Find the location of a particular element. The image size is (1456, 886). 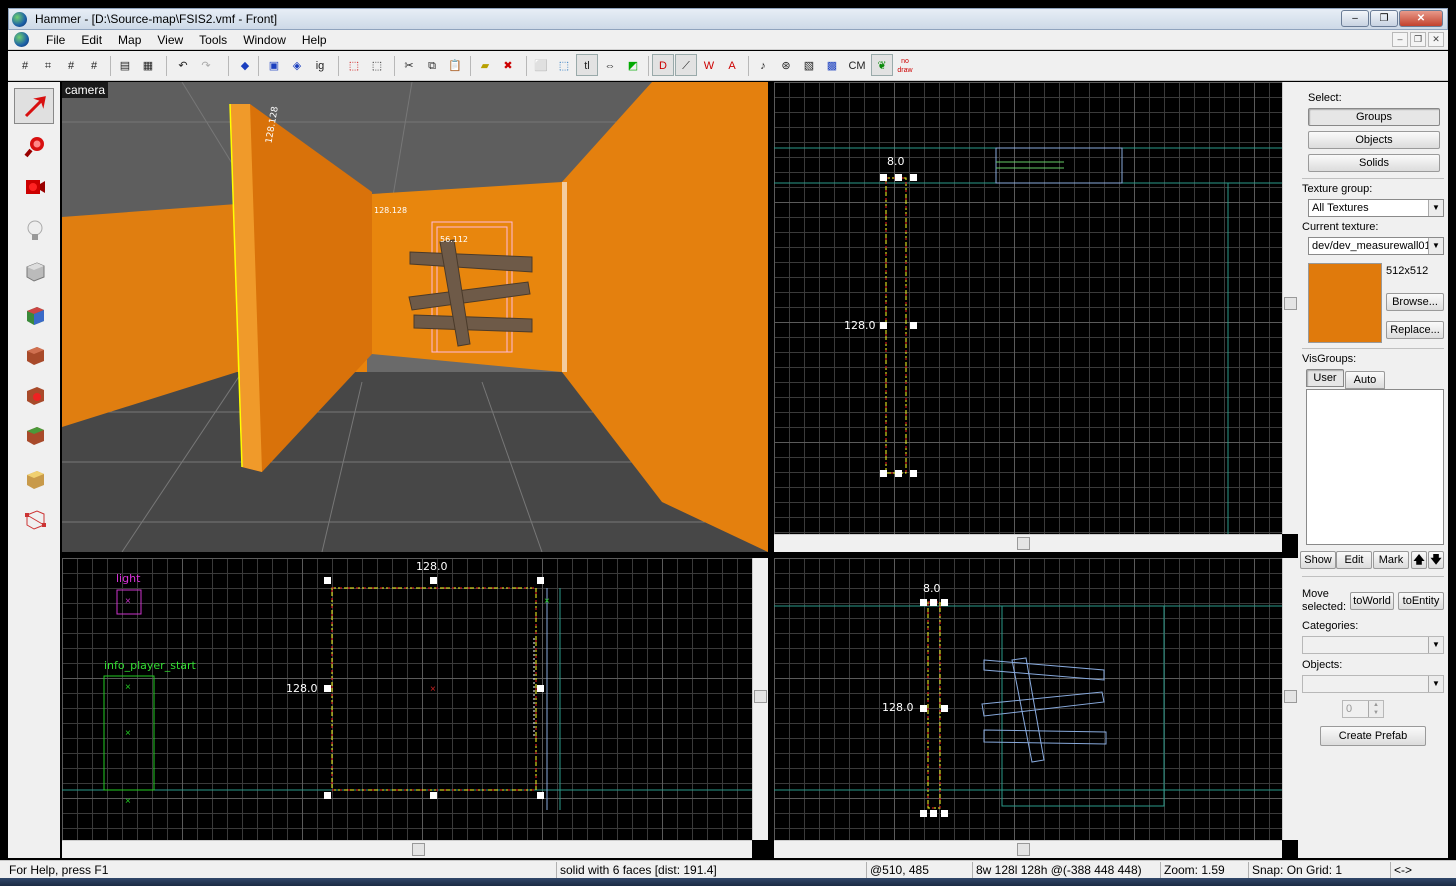

hide-selected-icon: ⬚ is located at coordinates (354, 65).